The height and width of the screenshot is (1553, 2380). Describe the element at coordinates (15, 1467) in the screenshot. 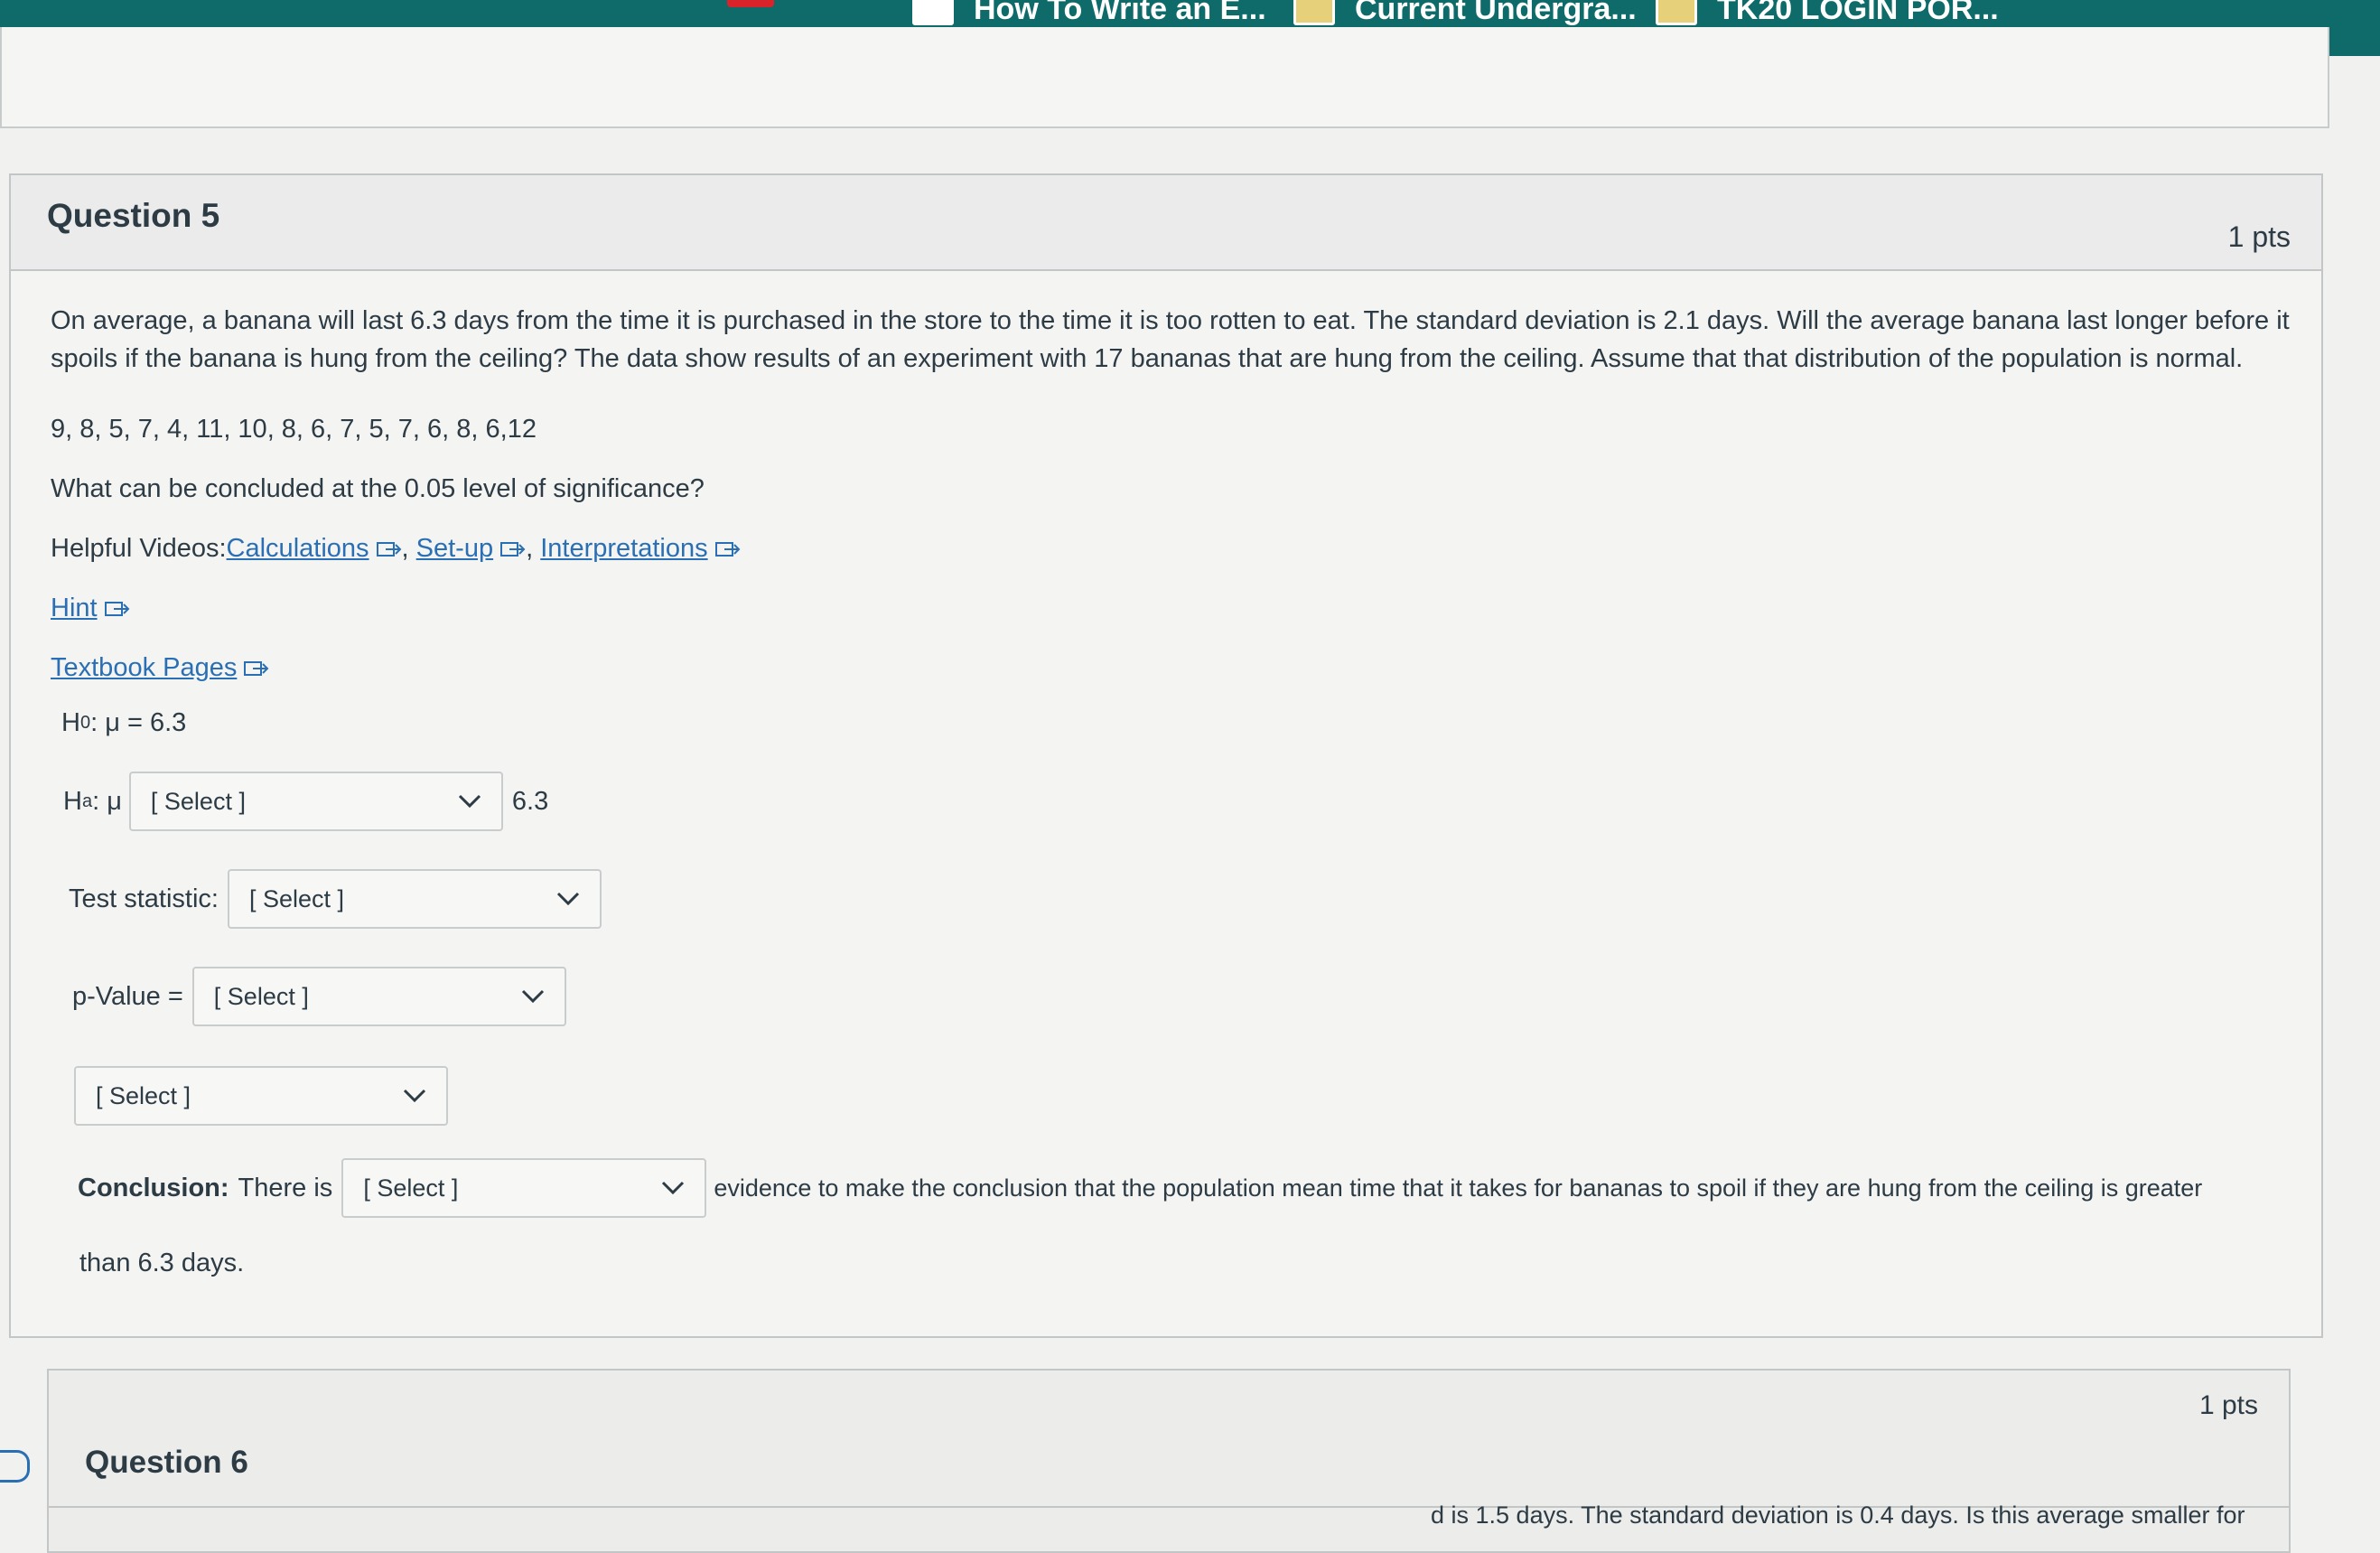

I see `flag-tab` at that location.